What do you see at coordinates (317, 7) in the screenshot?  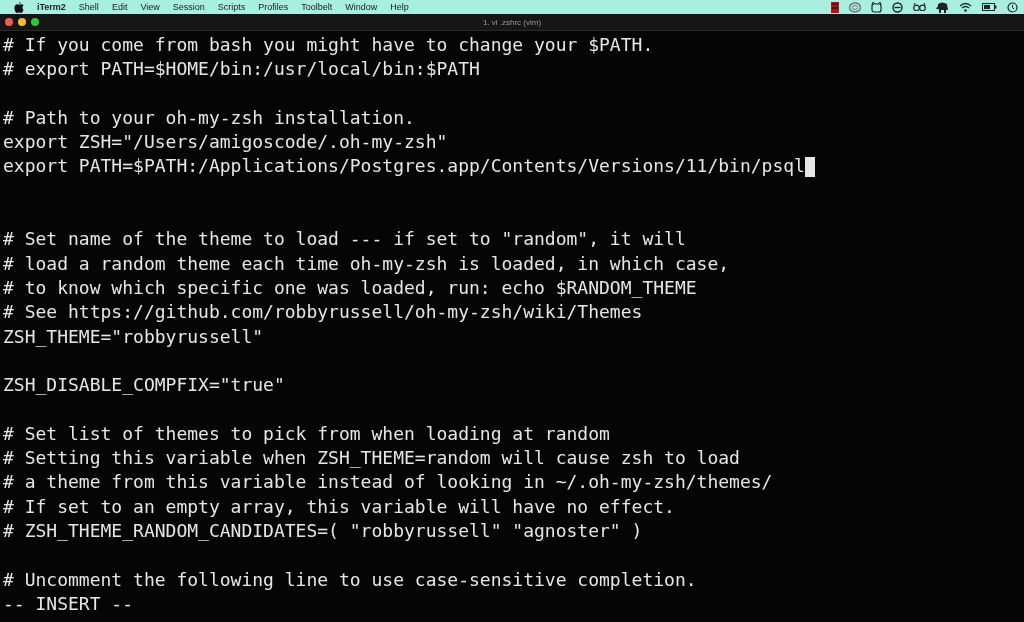 I see `menu-item: Toolbelt` at bounding box center [317, 7].